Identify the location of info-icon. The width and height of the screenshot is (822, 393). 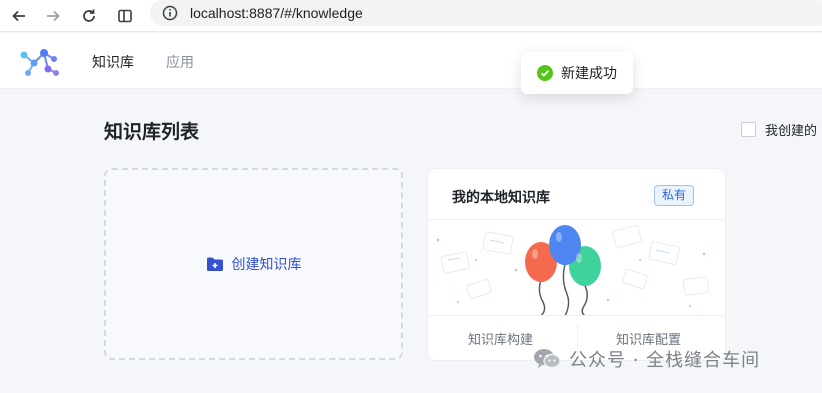
(170, 13).